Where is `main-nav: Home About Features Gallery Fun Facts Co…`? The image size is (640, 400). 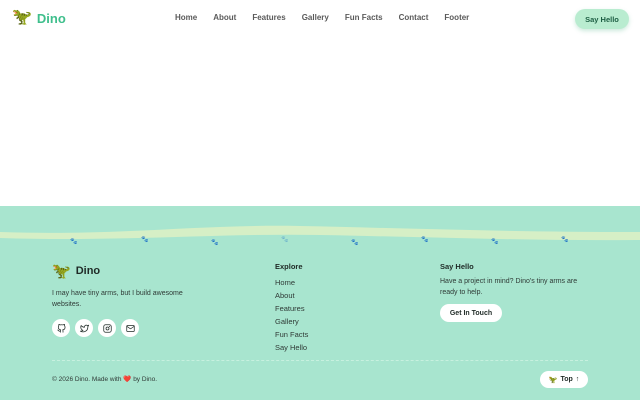 main-nav: Home About Features Gallery Fun Facts Co… is located at coordinates (330, 17).